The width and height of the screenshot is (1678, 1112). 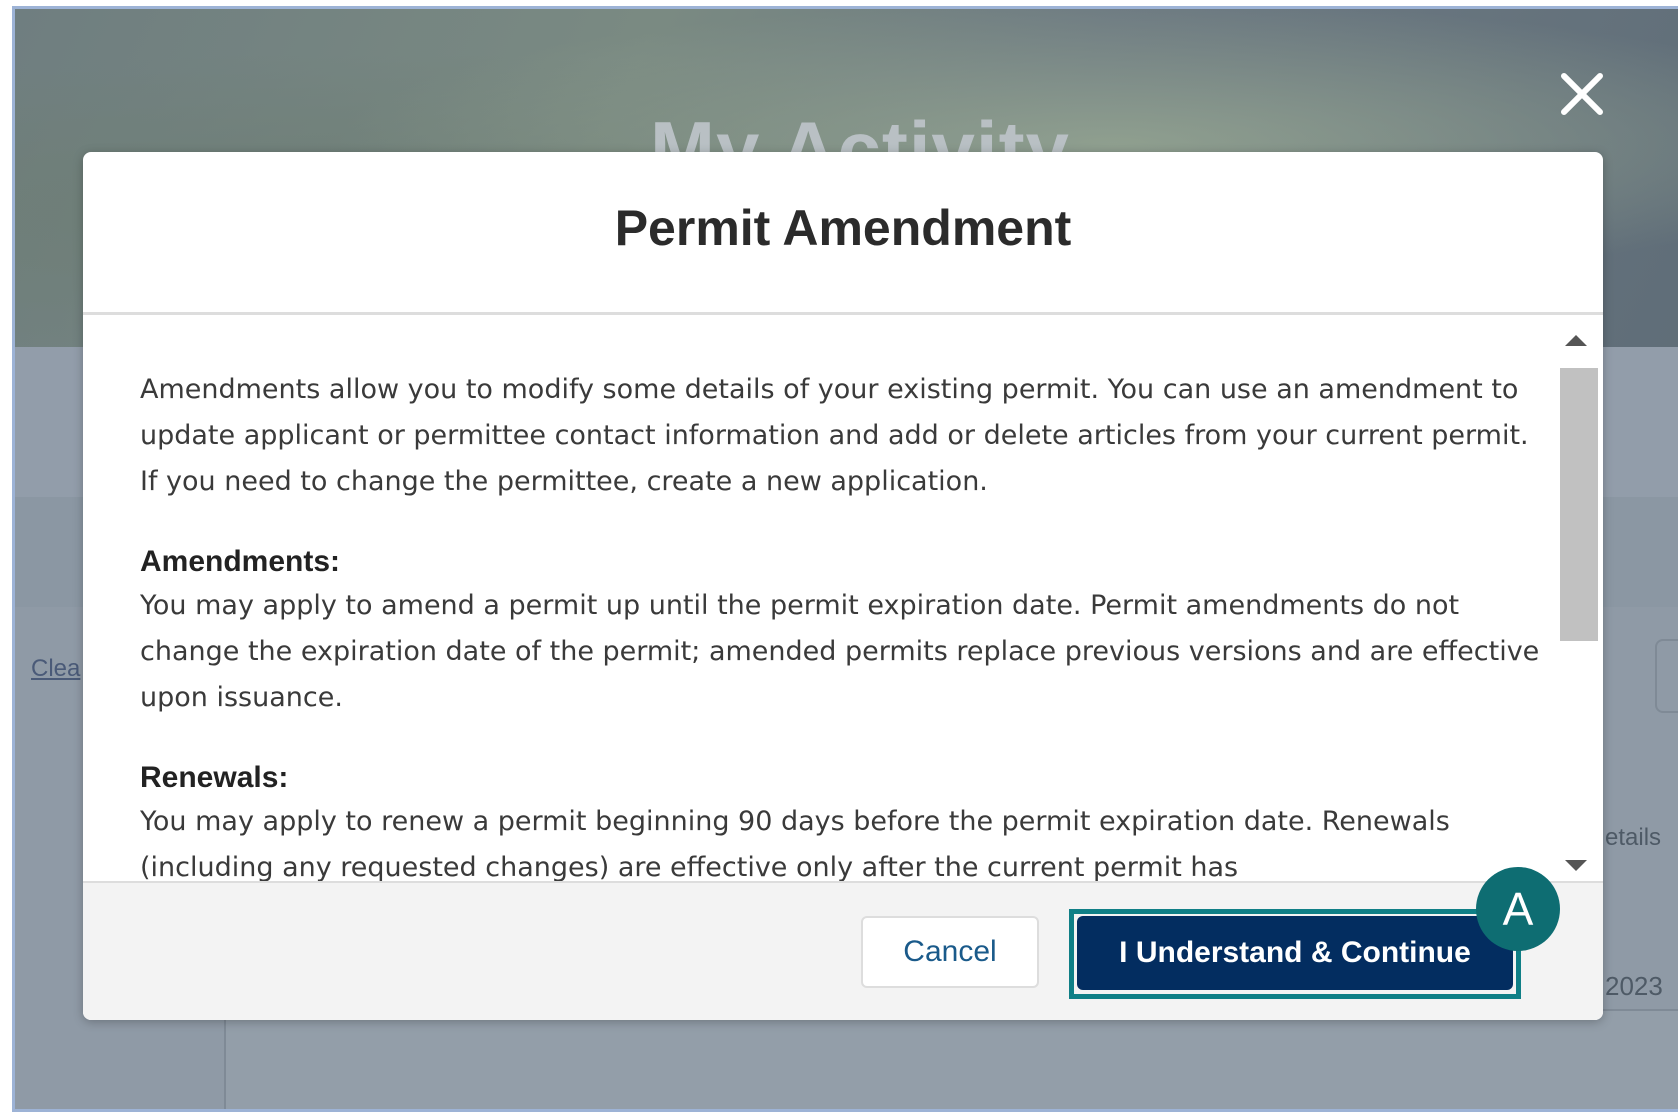 I want to click on scrollbar-thumb, so click(x=1579, y=504).